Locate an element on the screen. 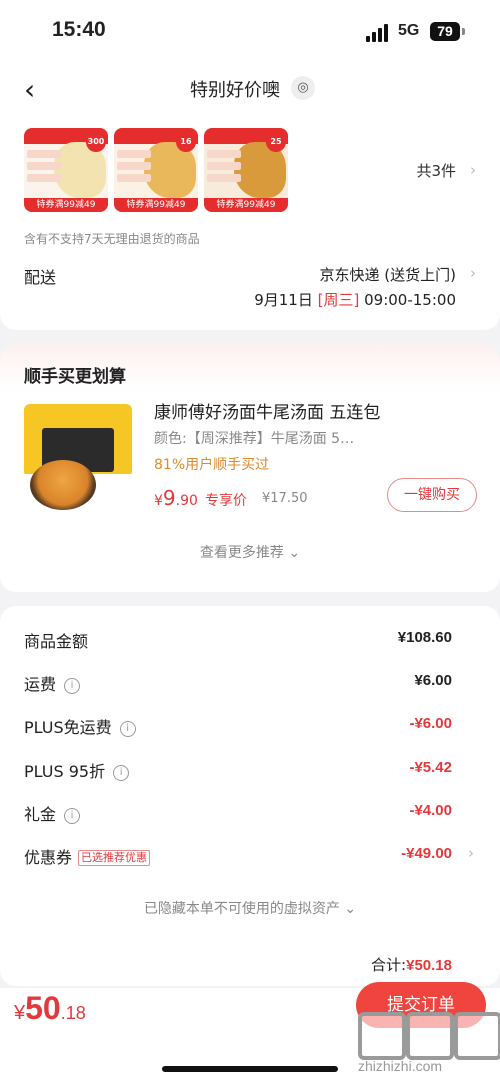  delivery-method: 京东快递 (送货上门) is located at coordinates (388, 274).